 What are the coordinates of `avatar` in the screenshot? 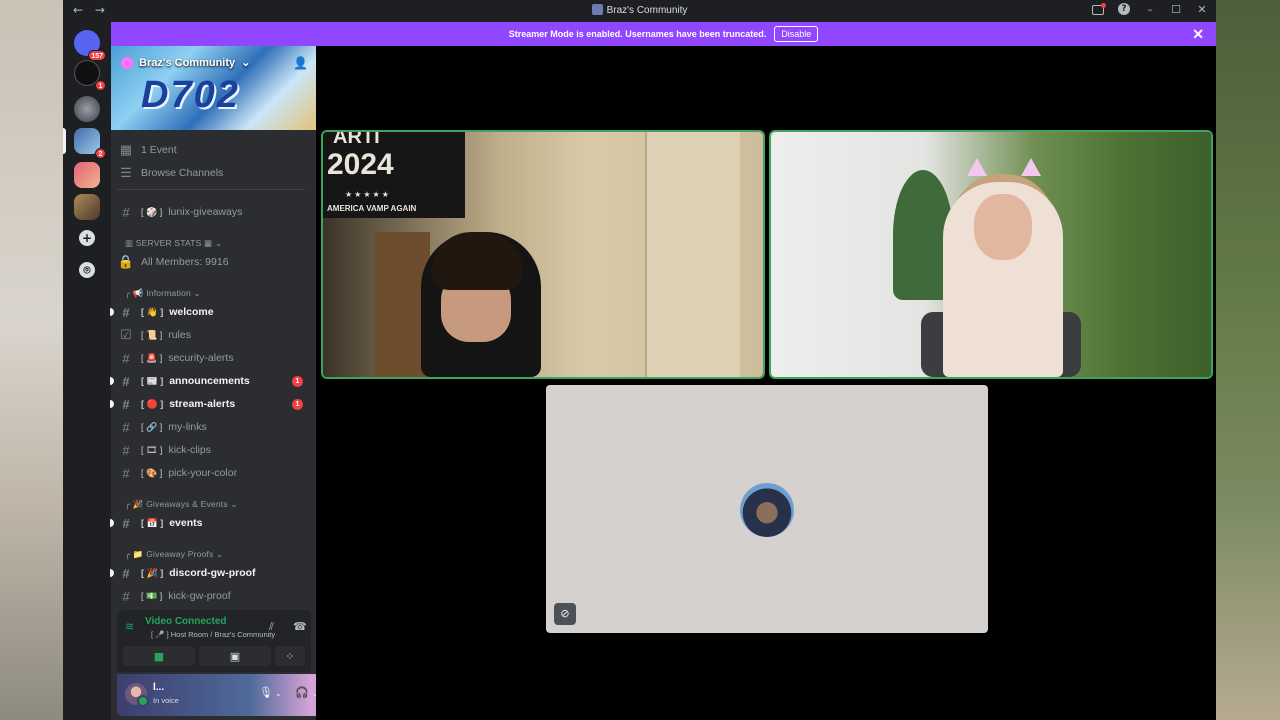 It's located at (137, 695).